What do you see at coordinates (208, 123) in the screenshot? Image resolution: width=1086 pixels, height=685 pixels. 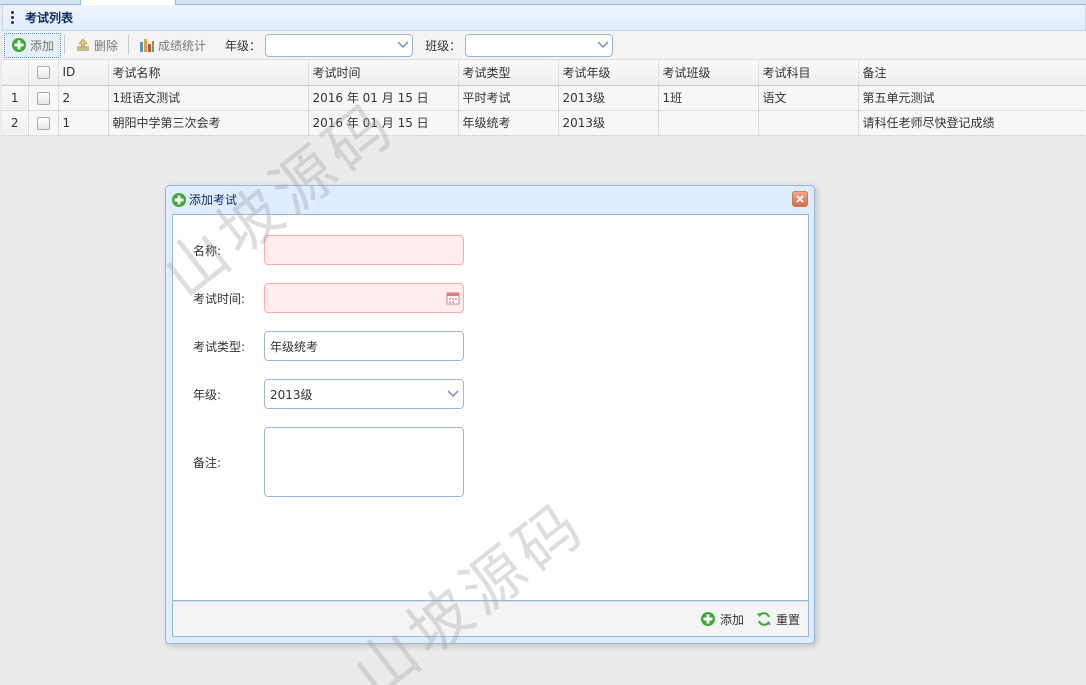 I see `cell-name: 朝阳中学第三次会考` at bounding box center [208, 123].